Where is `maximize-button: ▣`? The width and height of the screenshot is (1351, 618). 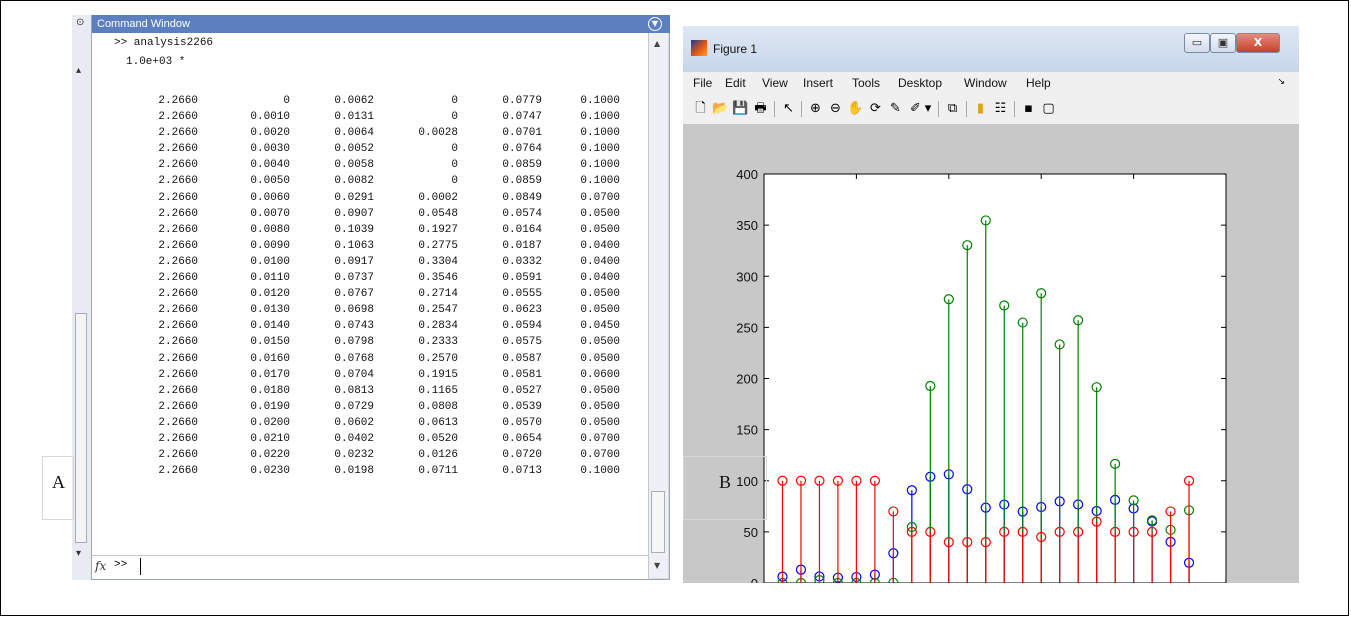 maximize-button: ▣ is located at coordinates (1223, 43).